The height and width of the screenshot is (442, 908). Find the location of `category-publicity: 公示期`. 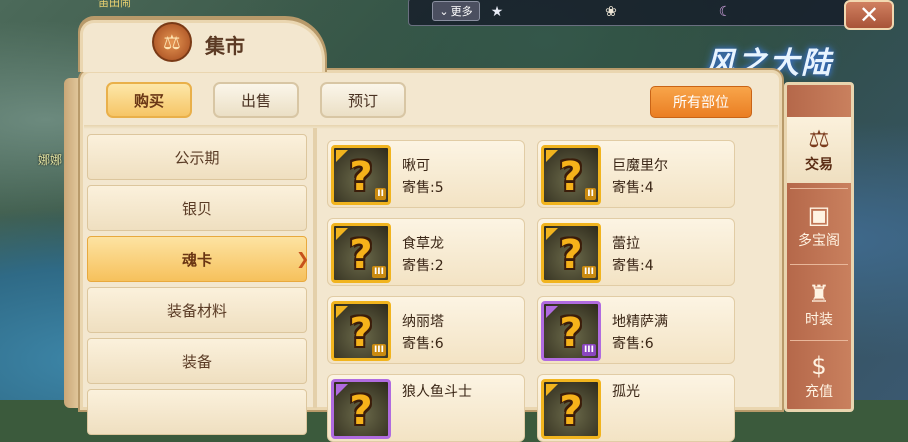

category-publicity: 公示期 is located at coordinates (197, 157).